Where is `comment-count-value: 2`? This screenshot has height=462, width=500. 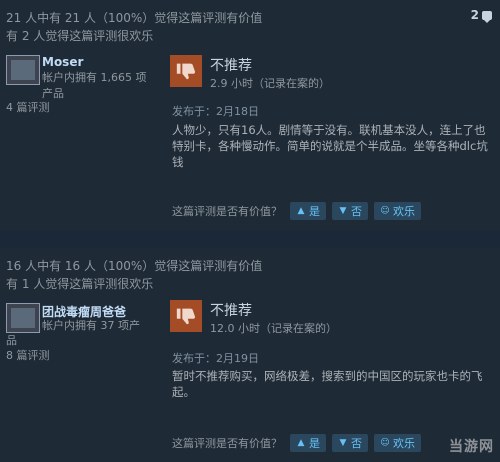
comment-count-value: 2 is located at coordinates (474, 15).